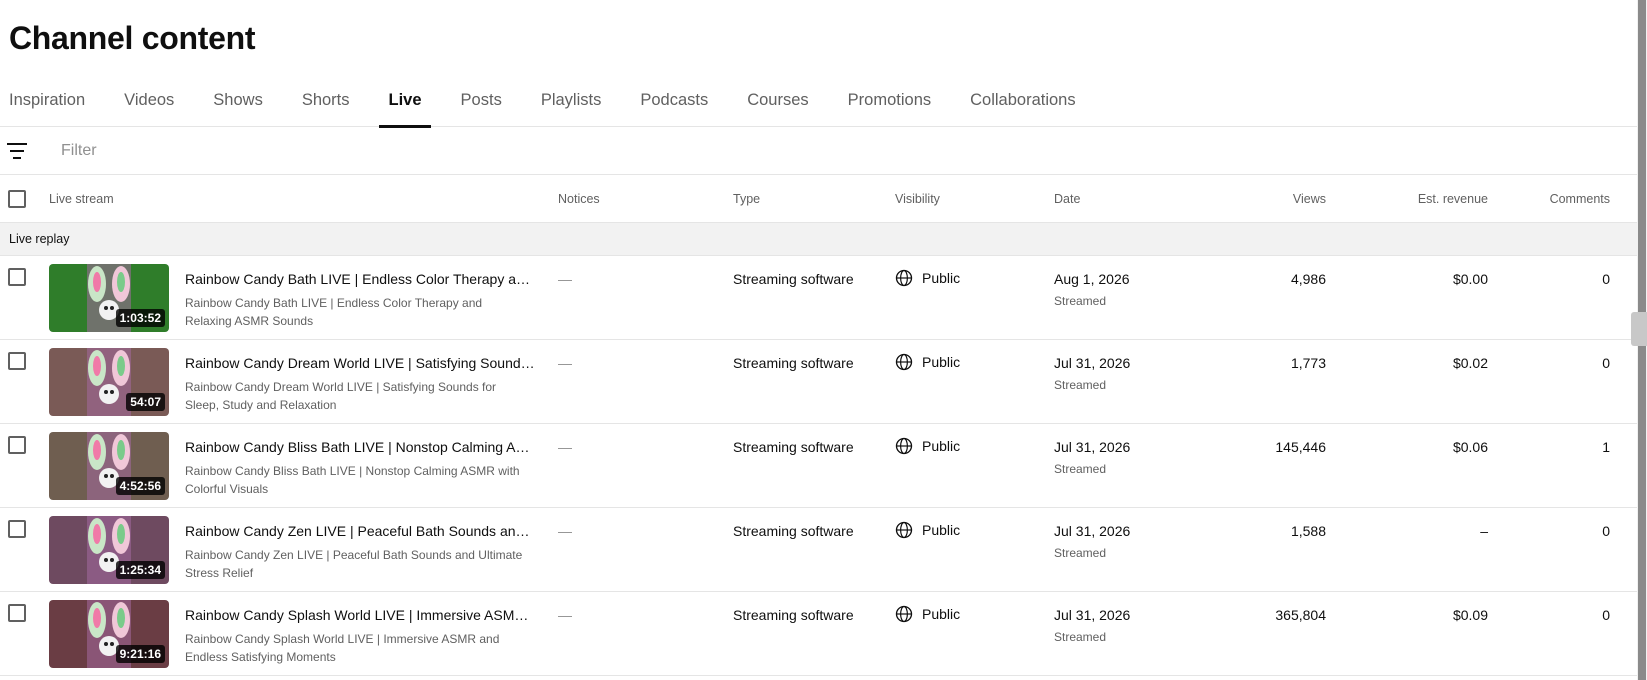 Image resolution: width=1647 pixels, height=680 pixels. I want to click on revenue-value: $0.09, so click(1470, 615).